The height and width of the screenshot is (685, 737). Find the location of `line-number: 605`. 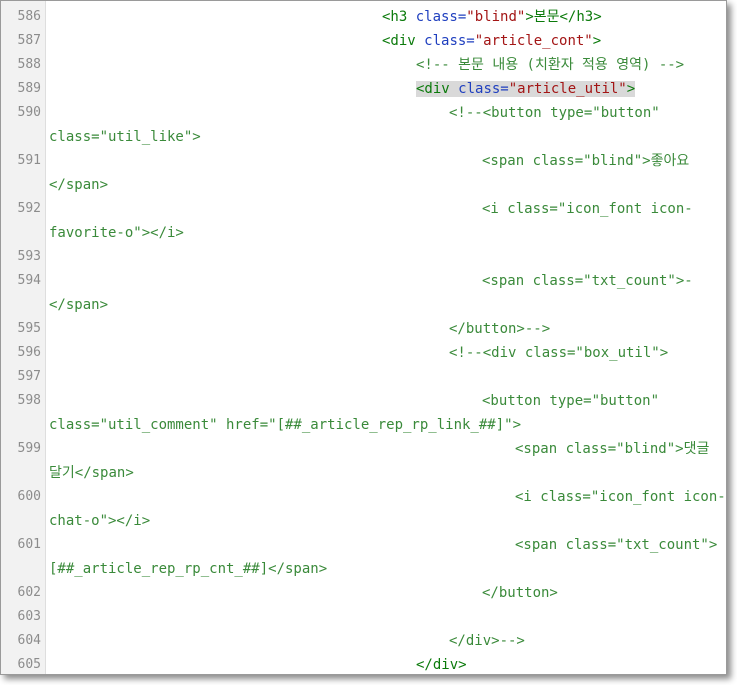

line-number: 605 is located at coordinates (29, 664).